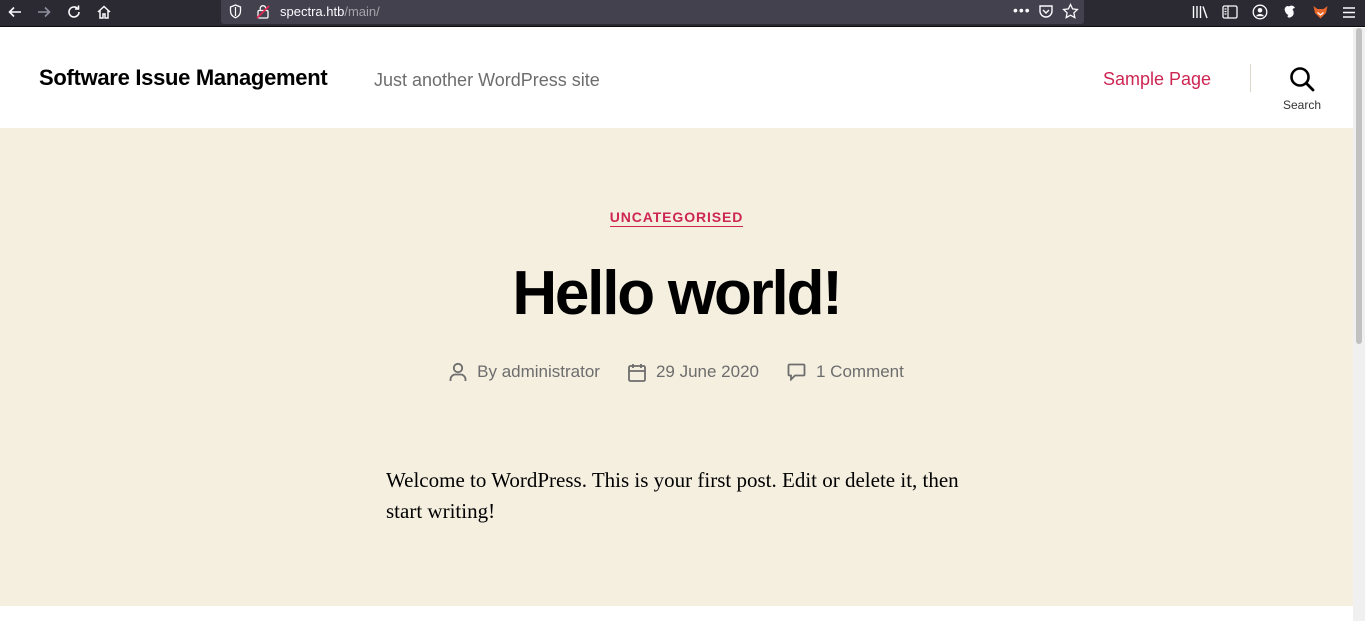  Describe the element at coordinates (707, 372) in the screenshot. I see `date-link: 29 June 2020` at that location.